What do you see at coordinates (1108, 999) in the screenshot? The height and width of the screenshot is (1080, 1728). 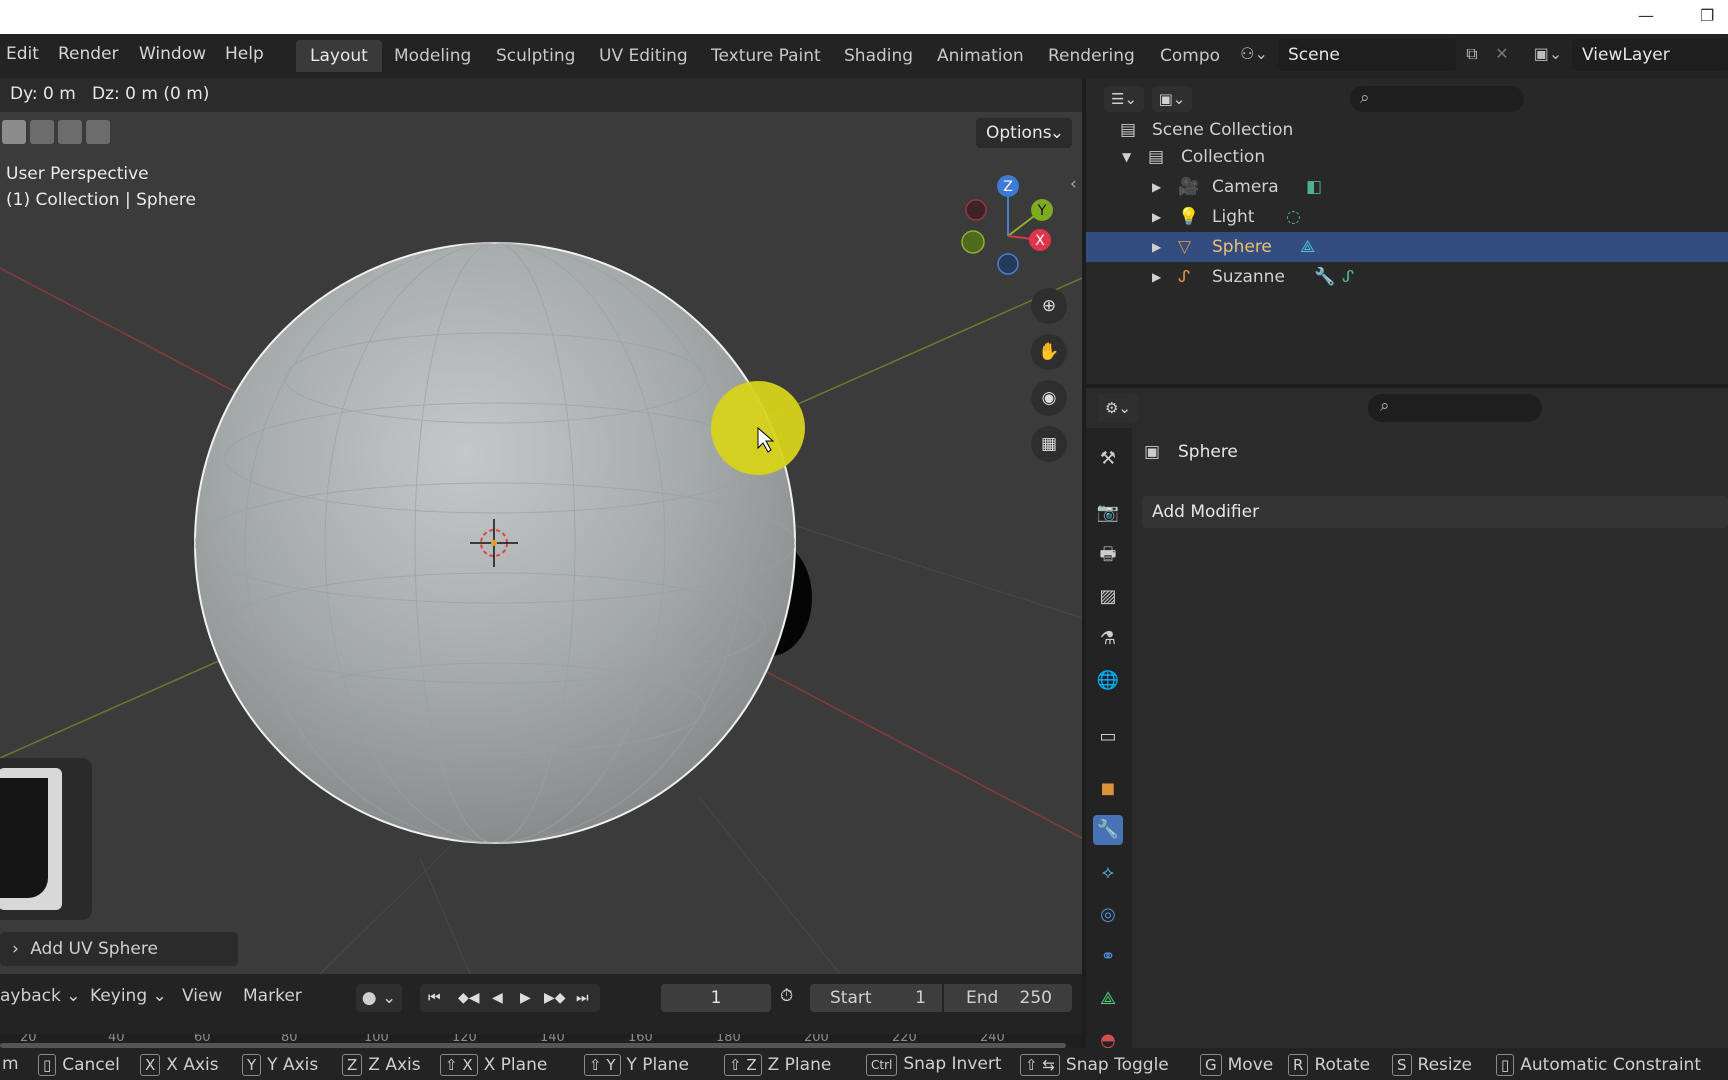 I see `object-data-icon: ⟁` at bounding box center [1108, 999].